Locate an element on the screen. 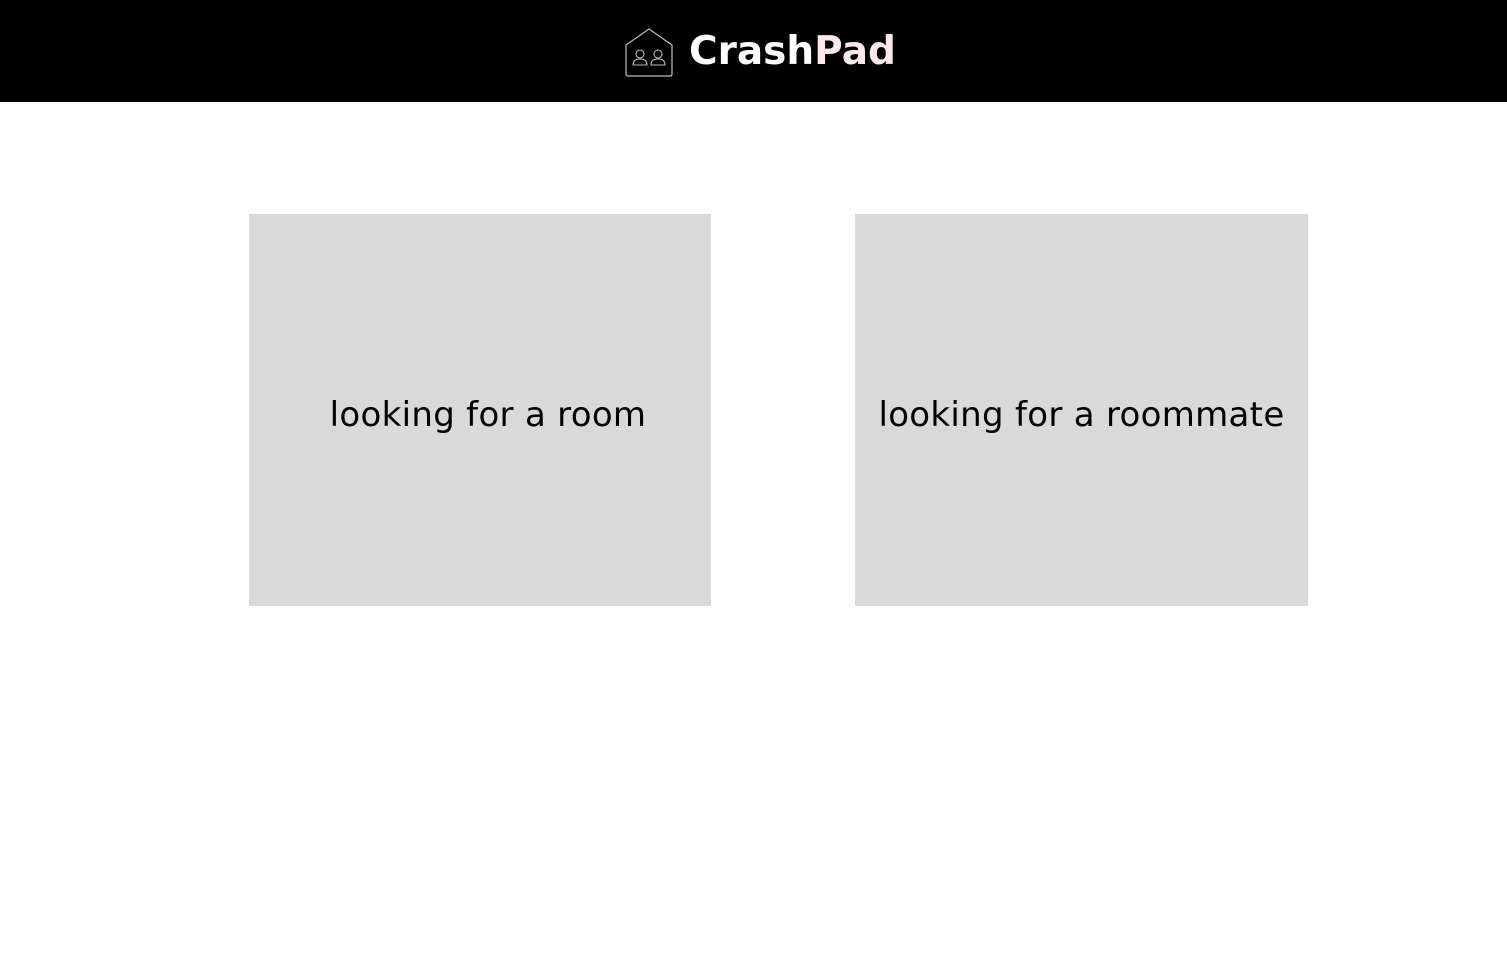 This screenshot has width=1507, height=974. looking-for-room-label: looking for a room is located at coordinates (488, 415).